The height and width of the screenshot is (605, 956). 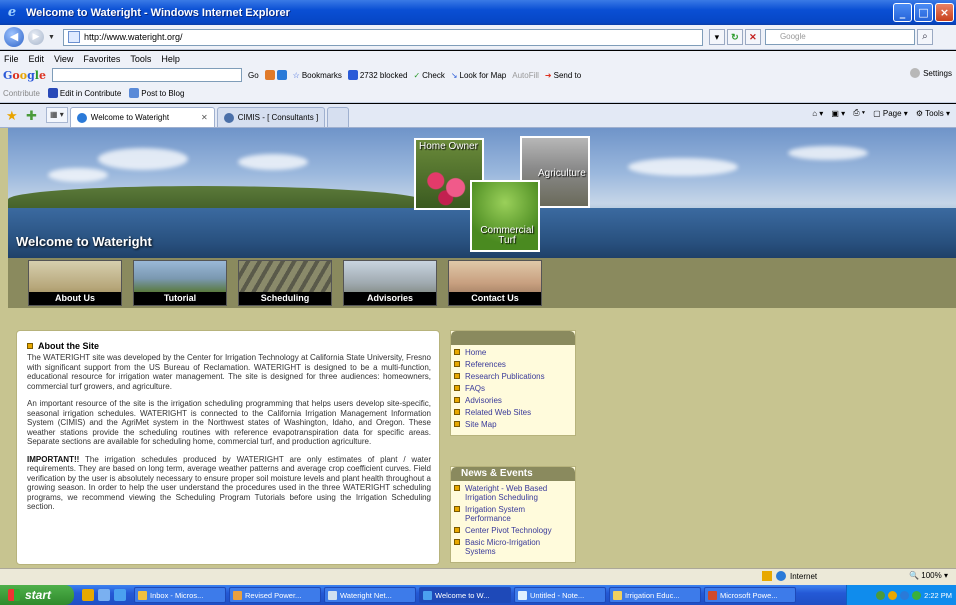 I want to click on commercial-turf-photo: Commercial Turf, so click(x=505, y=216).